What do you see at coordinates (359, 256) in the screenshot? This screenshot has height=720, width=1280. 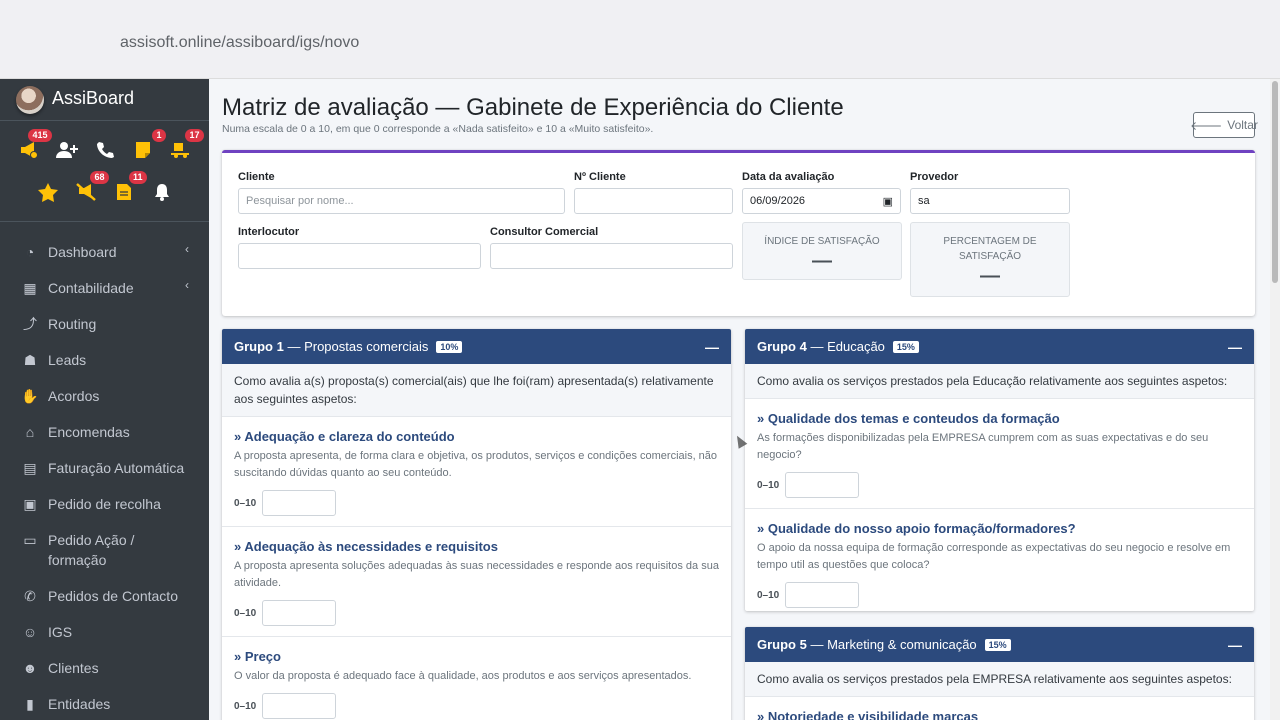 I see `interlocutor-input` at bounding box center [359, 256].